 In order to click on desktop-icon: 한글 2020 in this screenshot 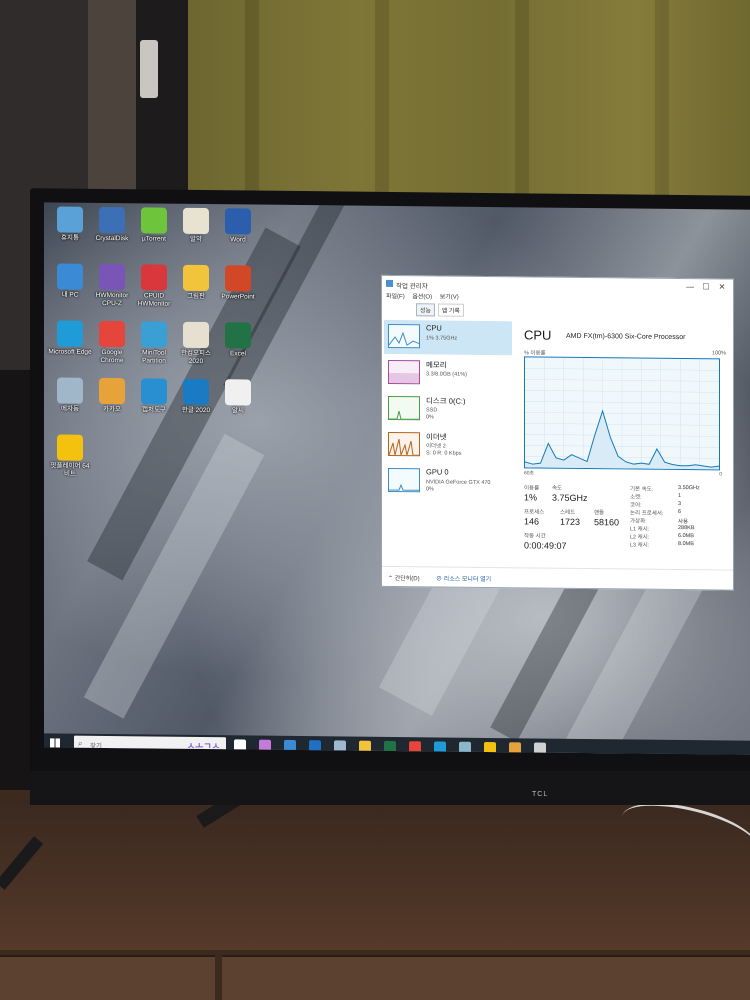, I will do `click(196, 396)`.